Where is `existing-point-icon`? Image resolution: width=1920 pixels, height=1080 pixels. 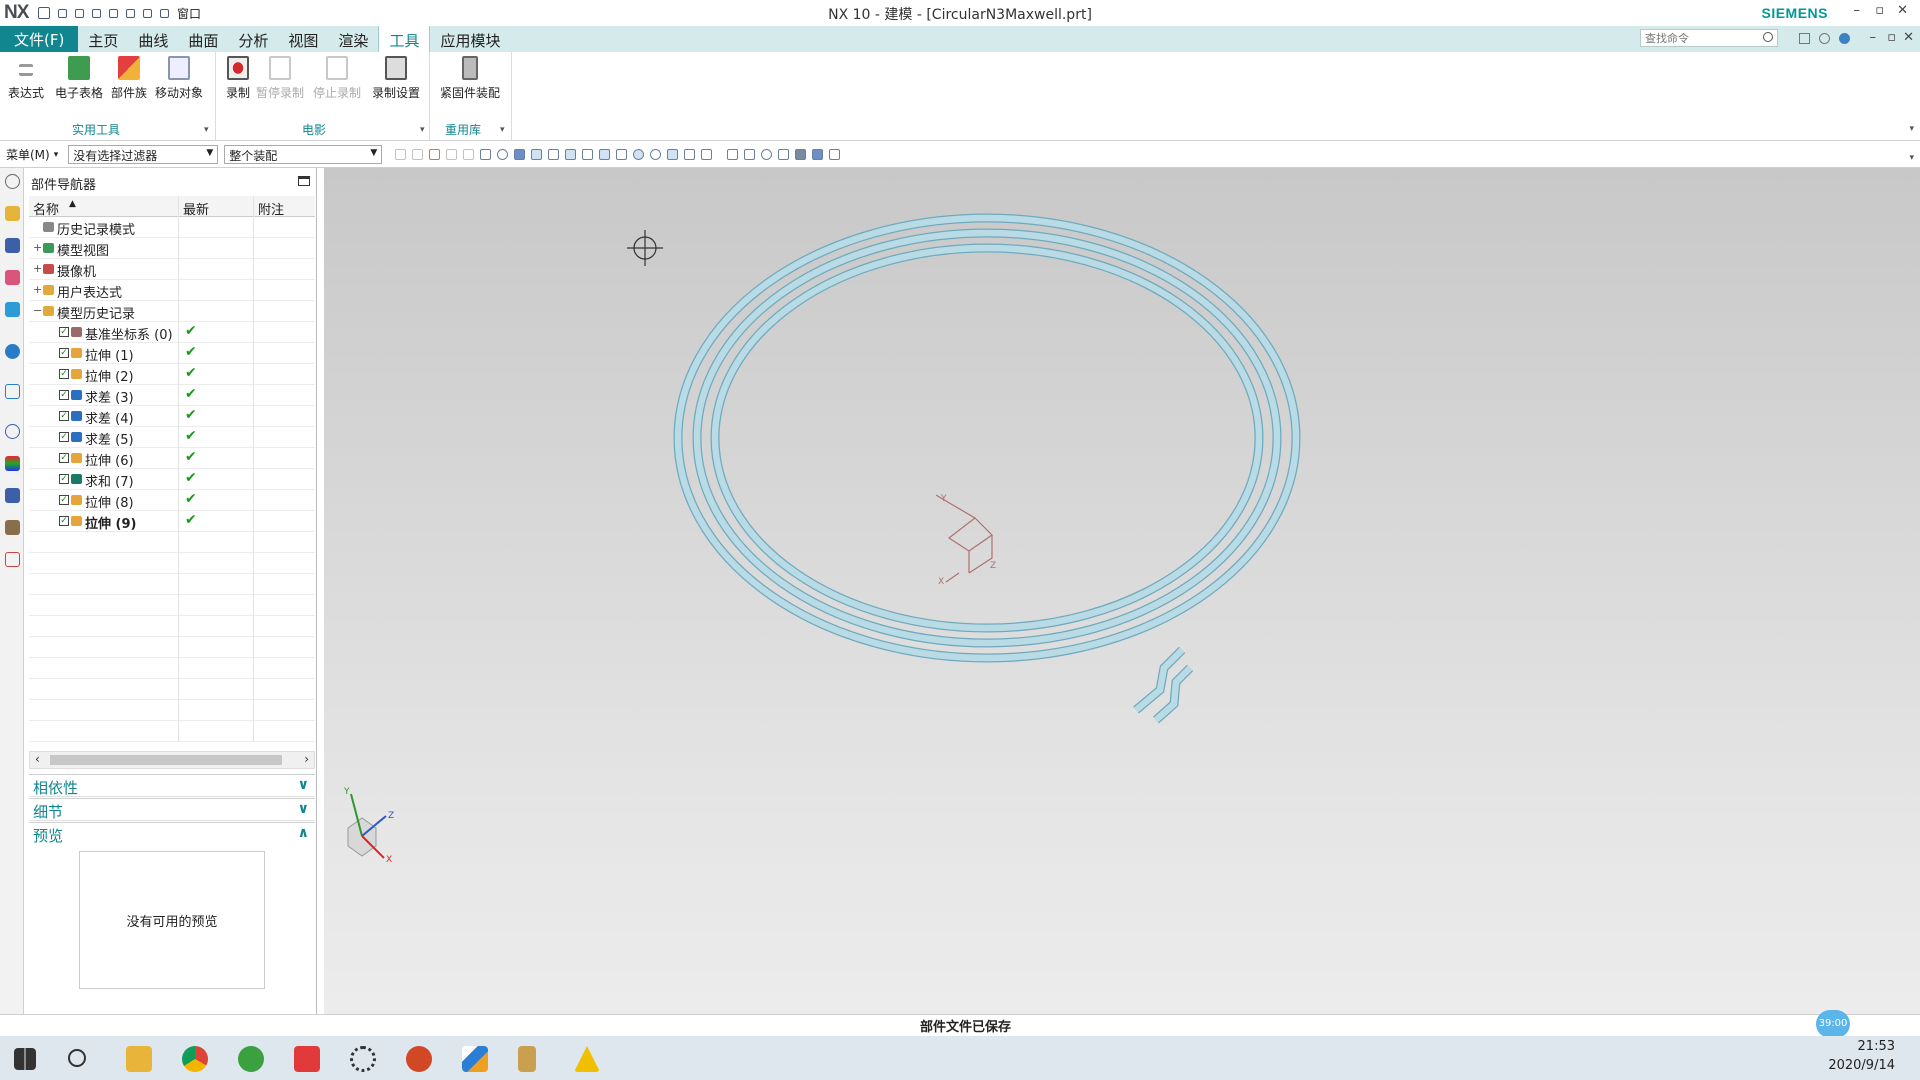
existing-point-icon is located at coordinates (656, 154).